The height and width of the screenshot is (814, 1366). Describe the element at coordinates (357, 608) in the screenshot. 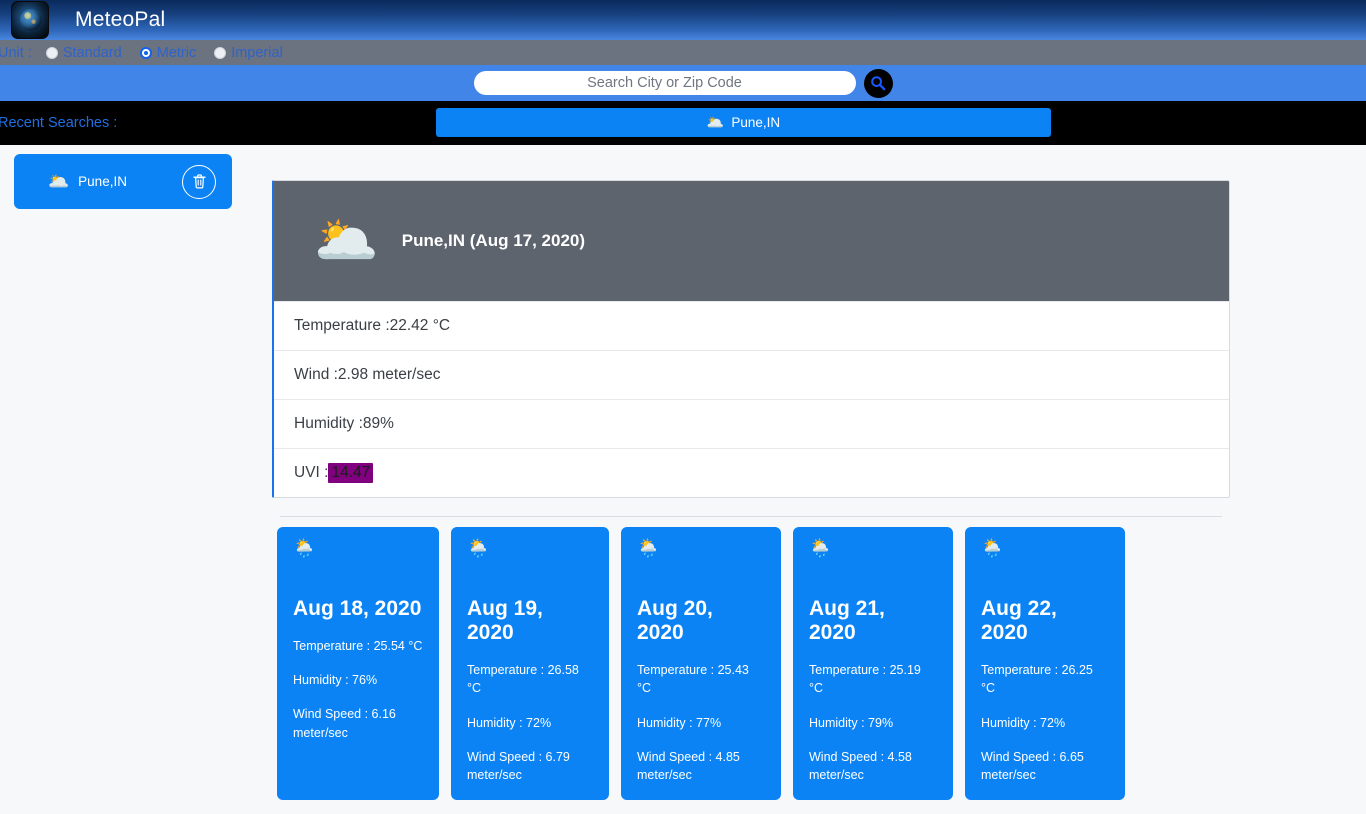

I see `forecast-date: Aug 18, 2020` at that location.